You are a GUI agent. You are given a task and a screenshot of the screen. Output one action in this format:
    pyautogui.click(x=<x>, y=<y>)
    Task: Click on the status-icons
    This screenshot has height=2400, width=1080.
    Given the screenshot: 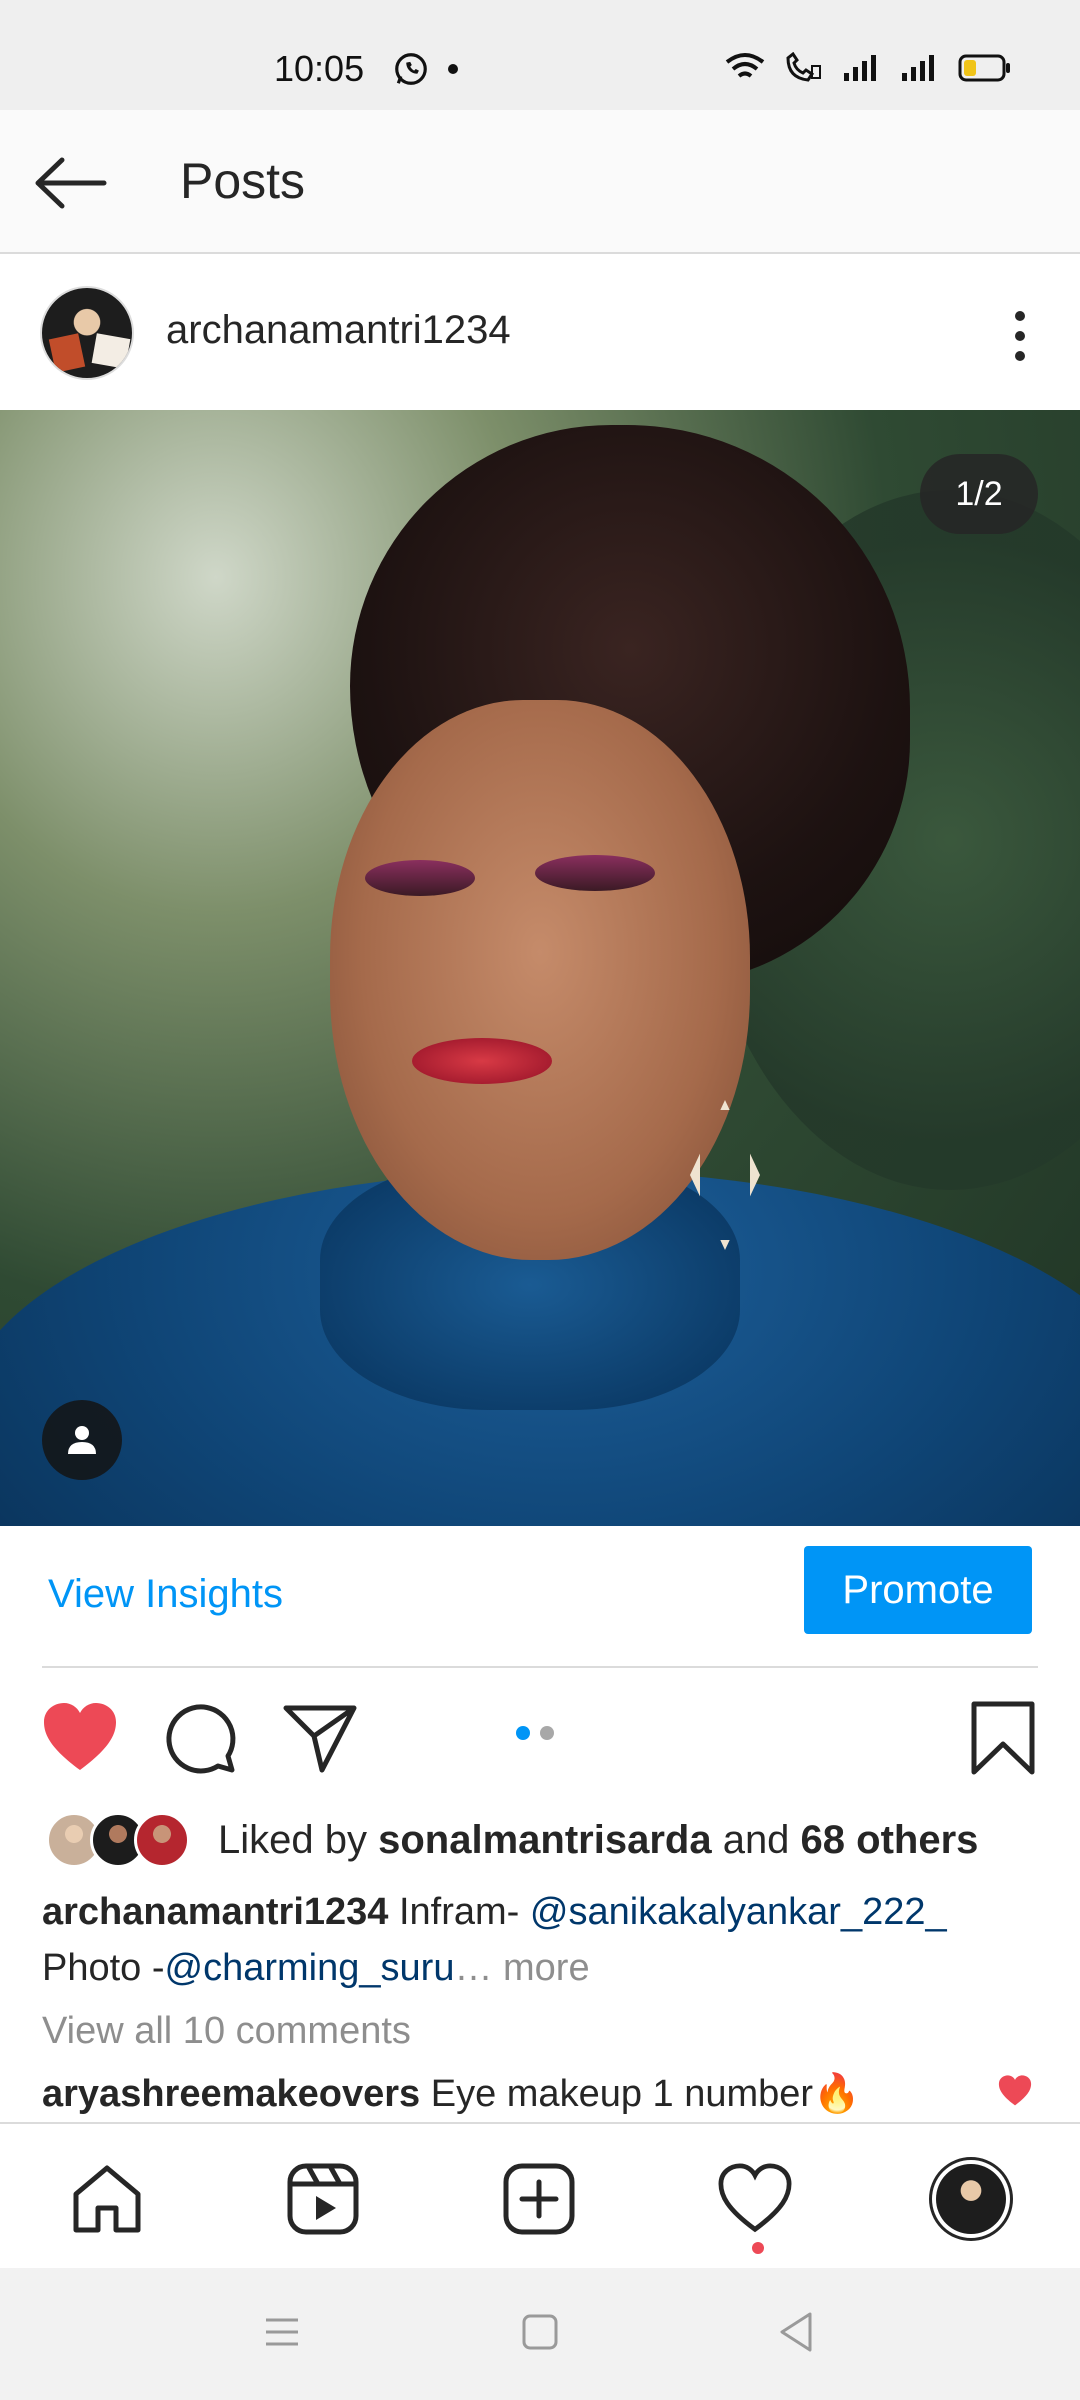 What is the action you would take?
    pyautogui.click(x=868, y=68)
    